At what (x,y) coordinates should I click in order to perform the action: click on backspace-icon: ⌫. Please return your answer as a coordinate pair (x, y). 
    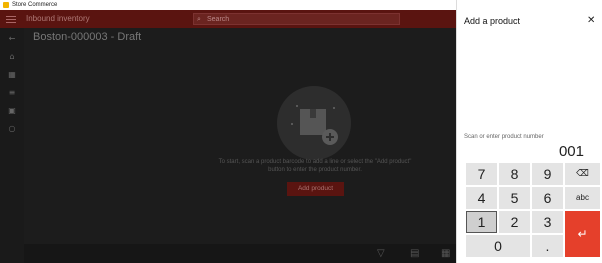
    Looking at the image, I should click on (582, 174).